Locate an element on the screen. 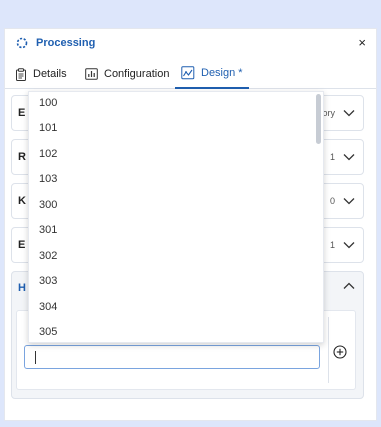 The width and height of the screenshot is (381, 427). dropdown-option: 305 is located at coordinates (48, 332).